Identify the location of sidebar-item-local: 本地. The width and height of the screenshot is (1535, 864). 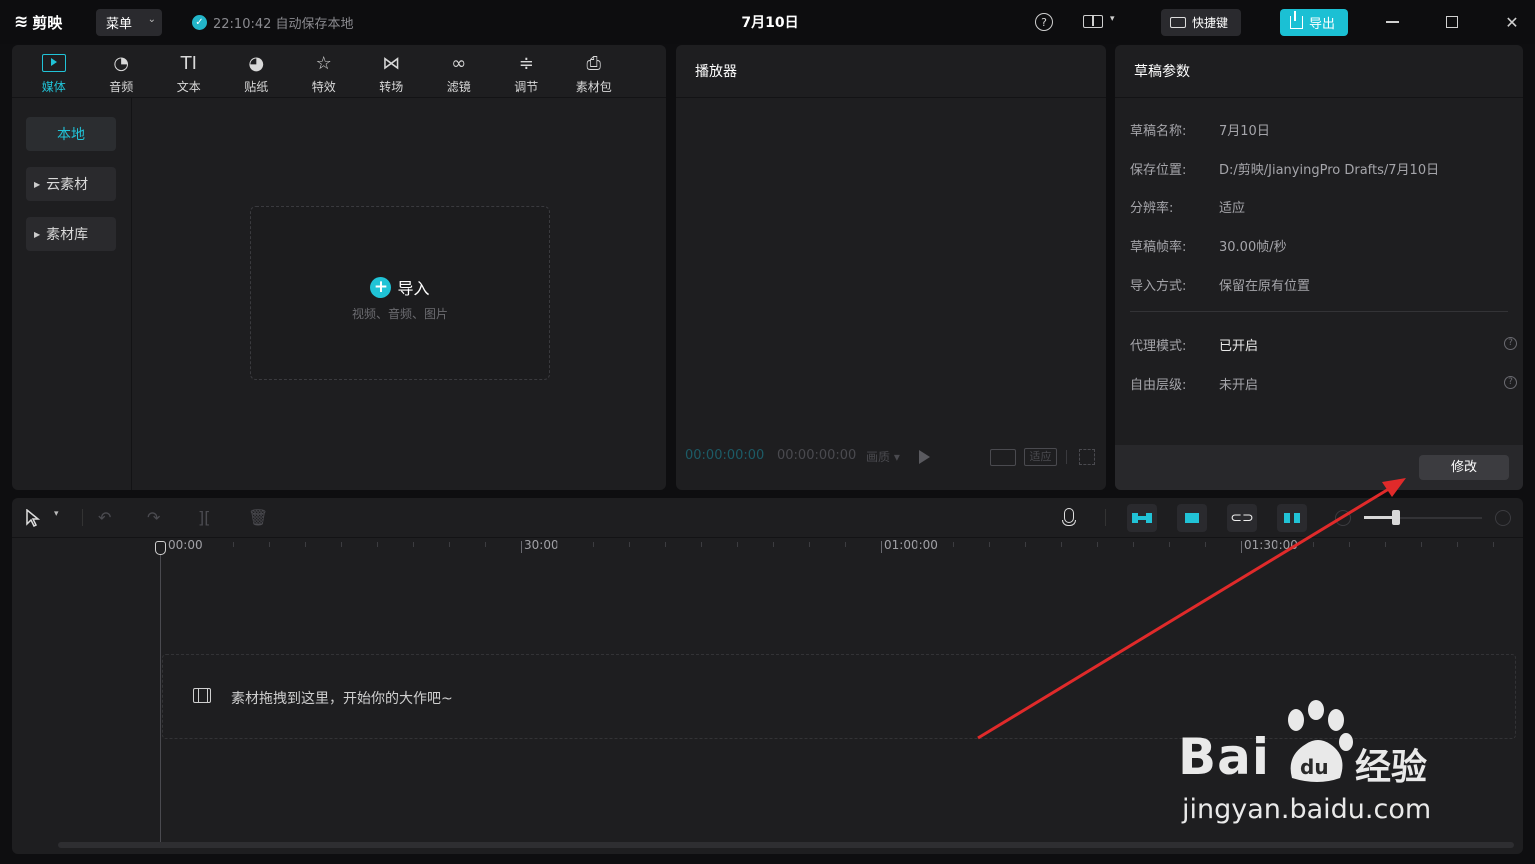
(71, 134).